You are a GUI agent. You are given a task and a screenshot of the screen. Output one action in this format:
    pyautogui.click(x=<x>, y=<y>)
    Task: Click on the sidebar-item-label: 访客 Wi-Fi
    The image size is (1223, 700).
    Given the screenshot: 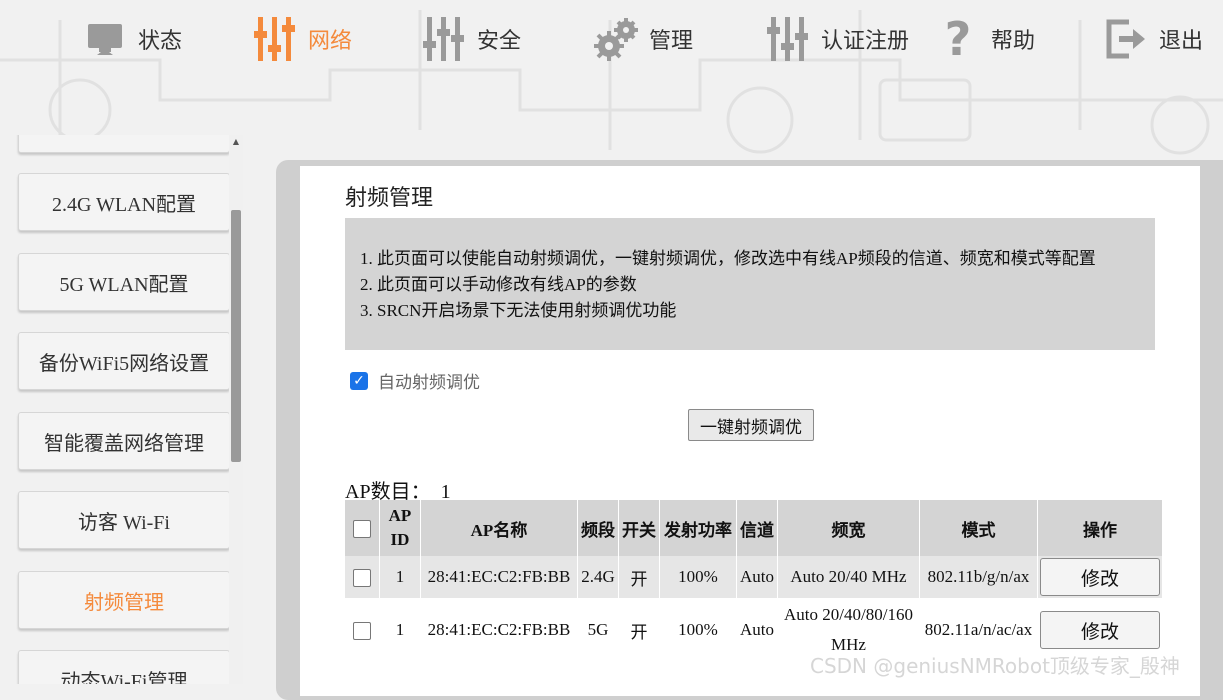 What is the action you would take?
    pyautogui.click(x=124, y=522)
    